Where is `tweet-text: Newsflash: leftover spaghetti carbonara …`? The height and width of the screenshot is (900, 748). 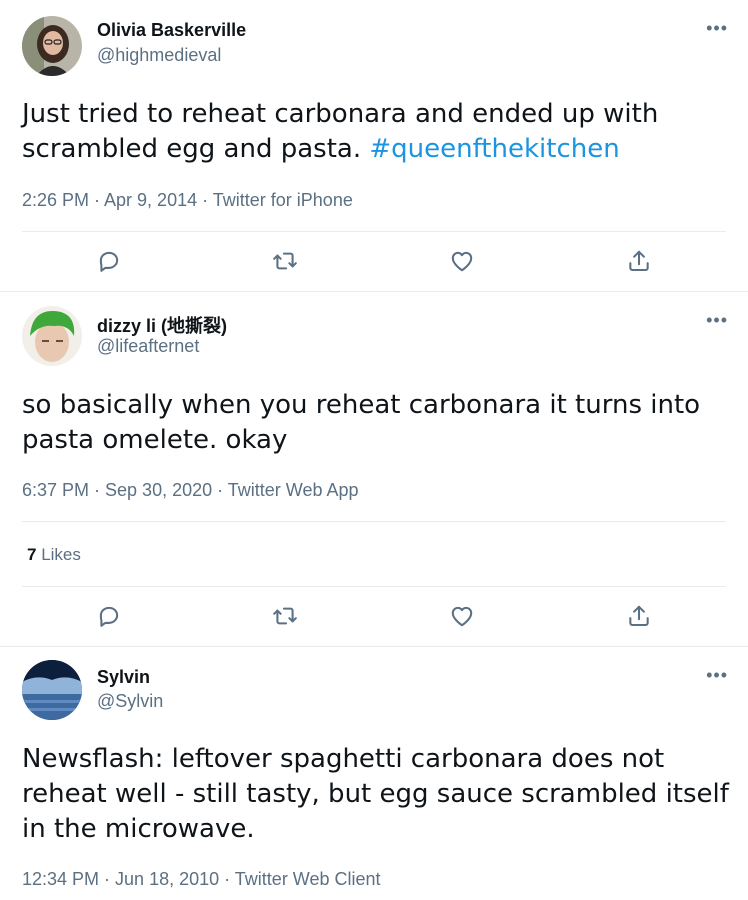
tweet-text: Newsflash: leftover spaghetti carbonara … is located at coordinates (375, 794).